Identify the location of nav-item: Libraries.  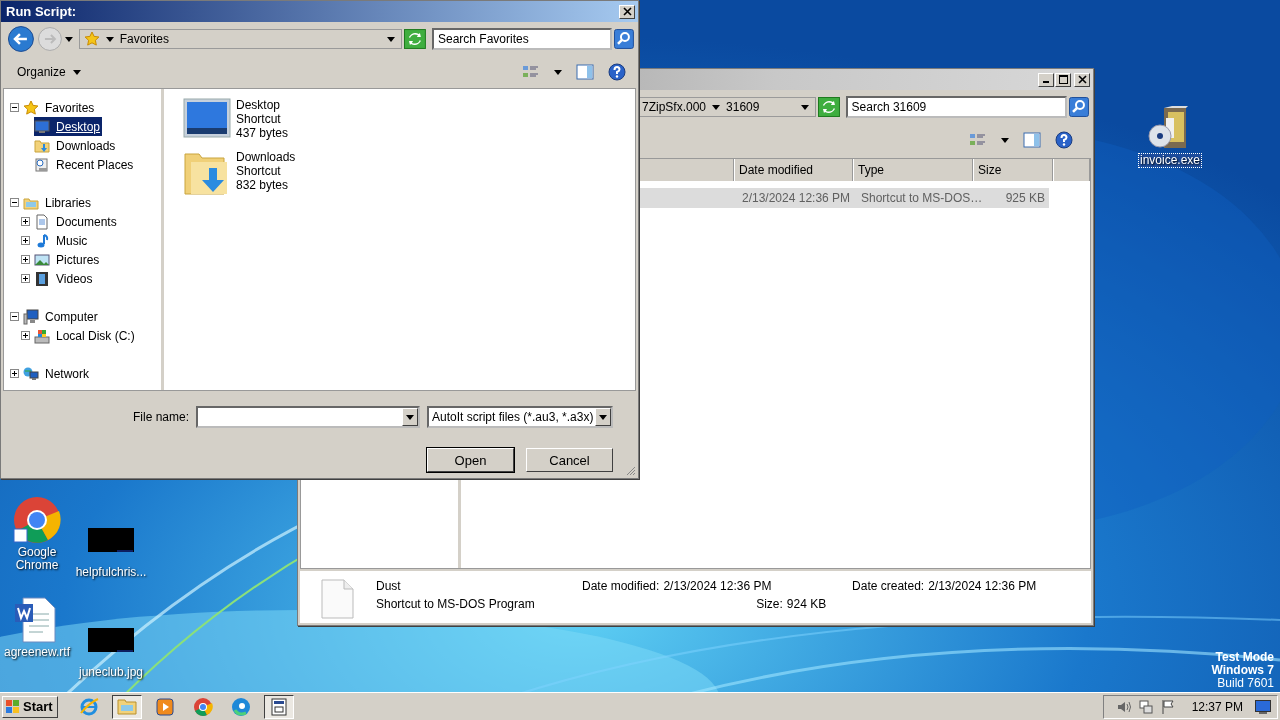
(58, 202).